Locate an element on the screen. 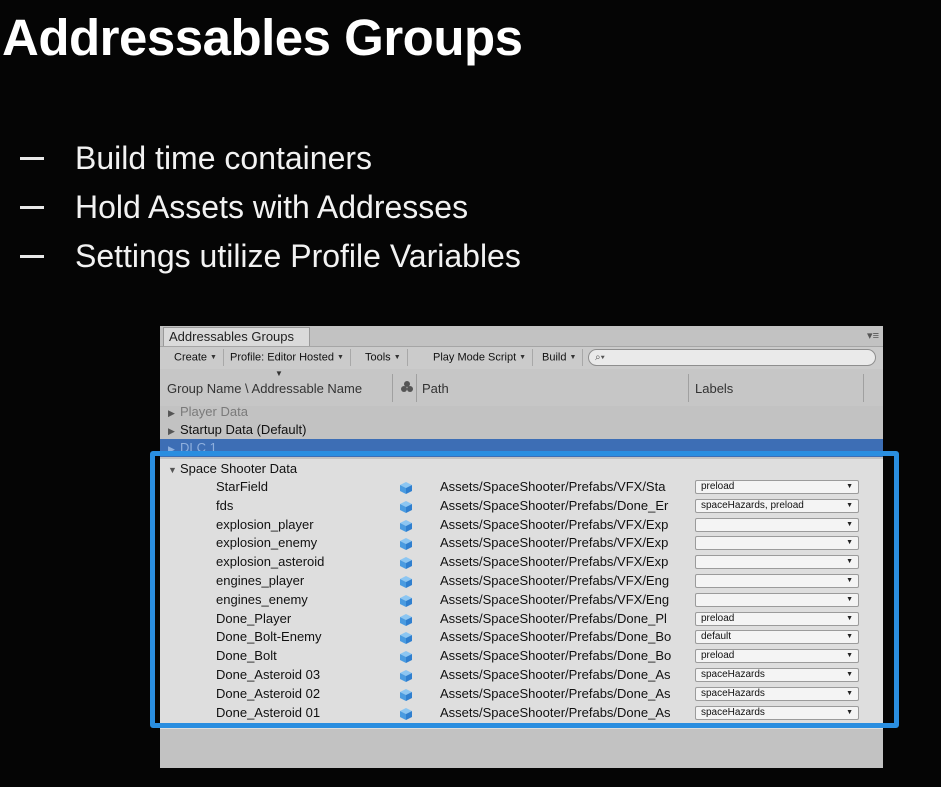 Image resolution: width=941 pixels, height=787 pixels. create-dropdown: Create ▼ is located at coordinates (196, 357).